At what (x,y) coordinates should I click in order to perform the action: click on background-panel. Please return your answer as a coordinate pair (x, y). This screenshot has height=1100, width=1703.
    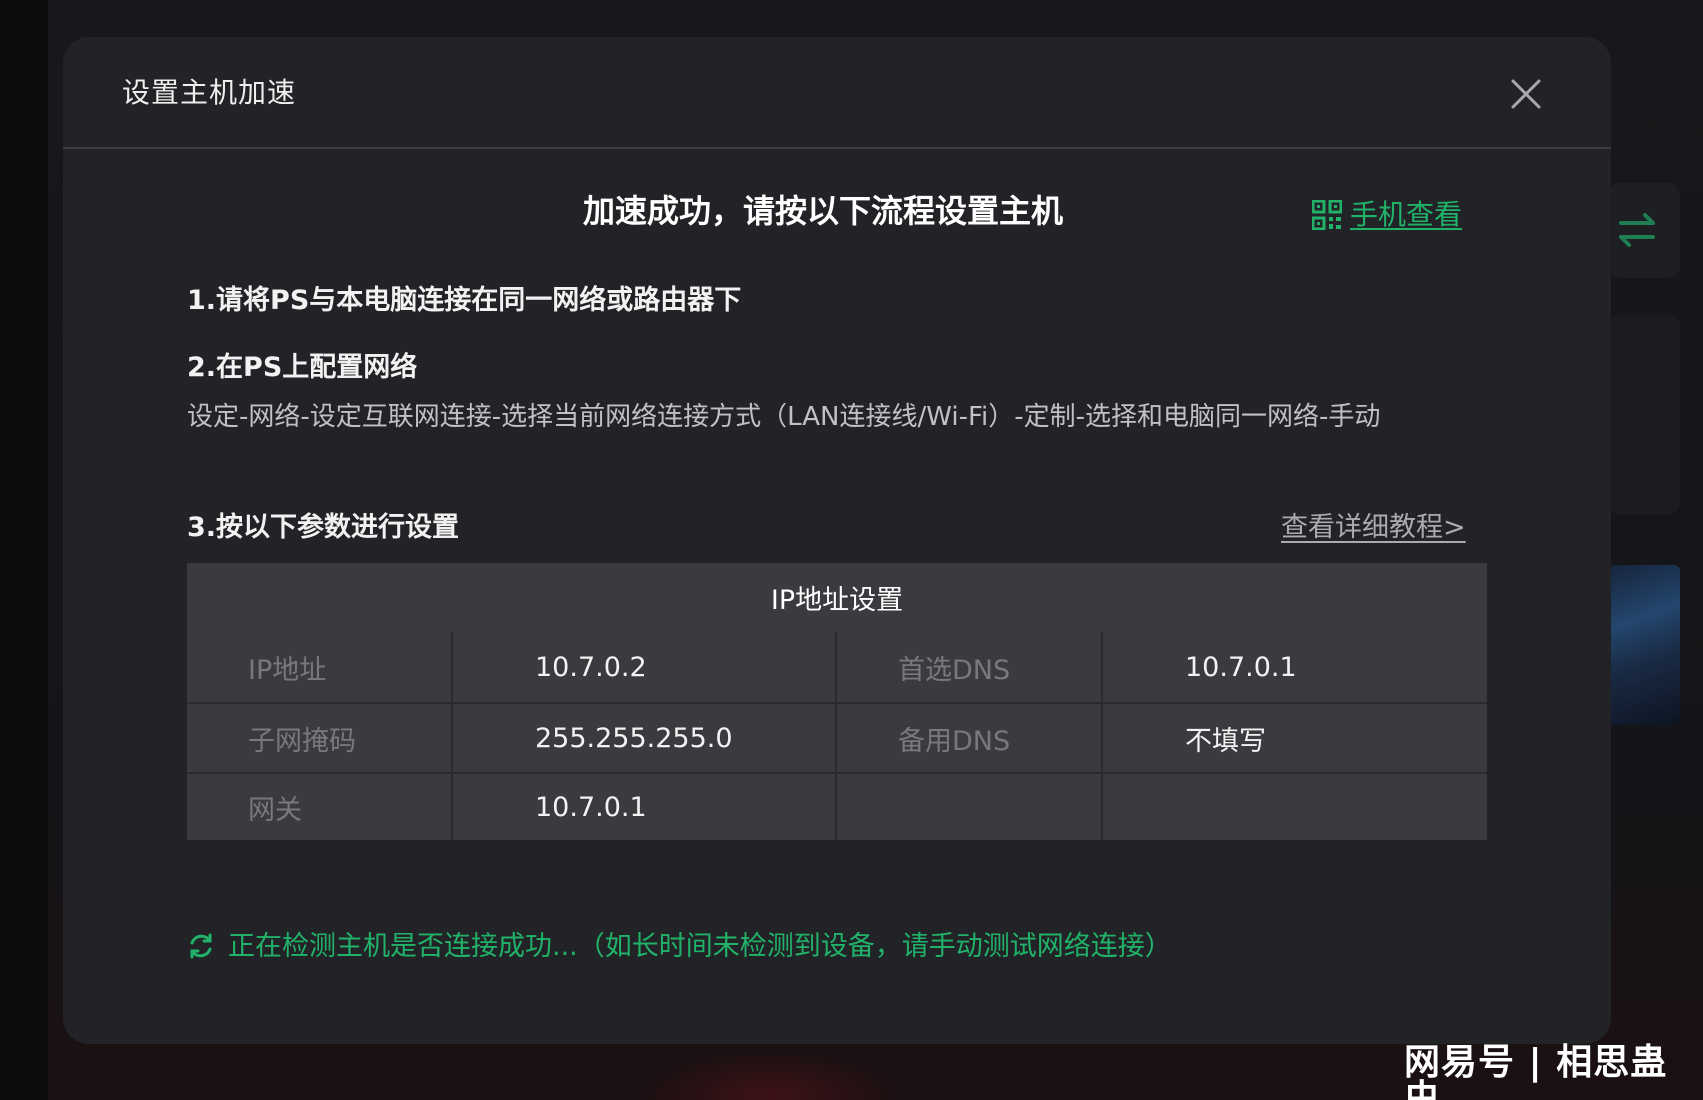
    Looking at the image, I should click on (1644, 415).